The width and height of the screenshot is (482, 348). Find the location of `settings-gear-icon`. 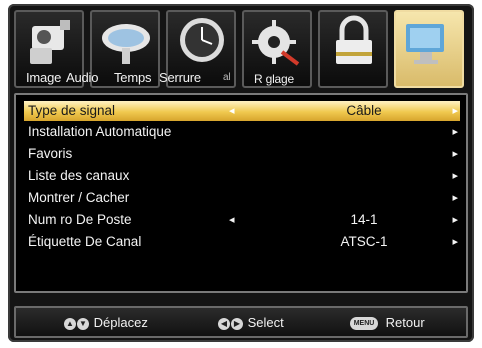

settings-gear-icon is located at coordinates (276, 43).